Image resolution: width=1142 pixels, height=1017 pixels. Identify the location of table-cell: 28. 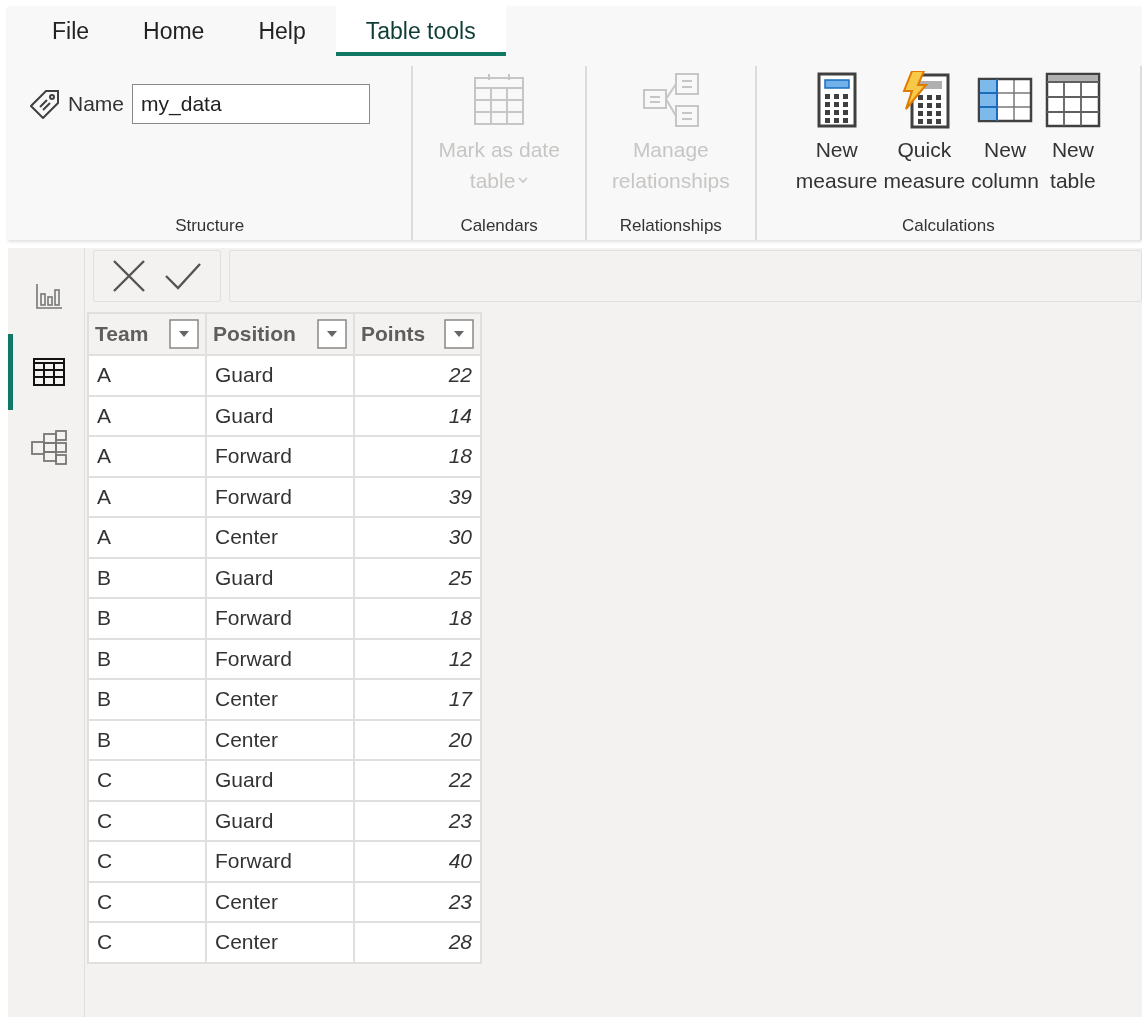
(417, 942).